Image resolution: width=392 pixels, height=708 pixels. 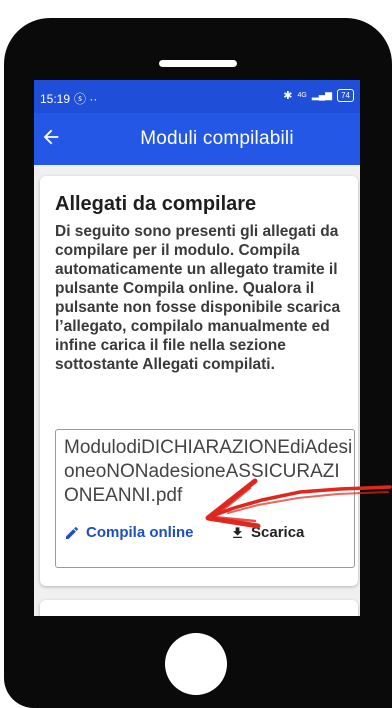 What do you see at coordinates (72, 532) in the screenshot?
I see `pencil-icon` at bounding box center [72, 532].